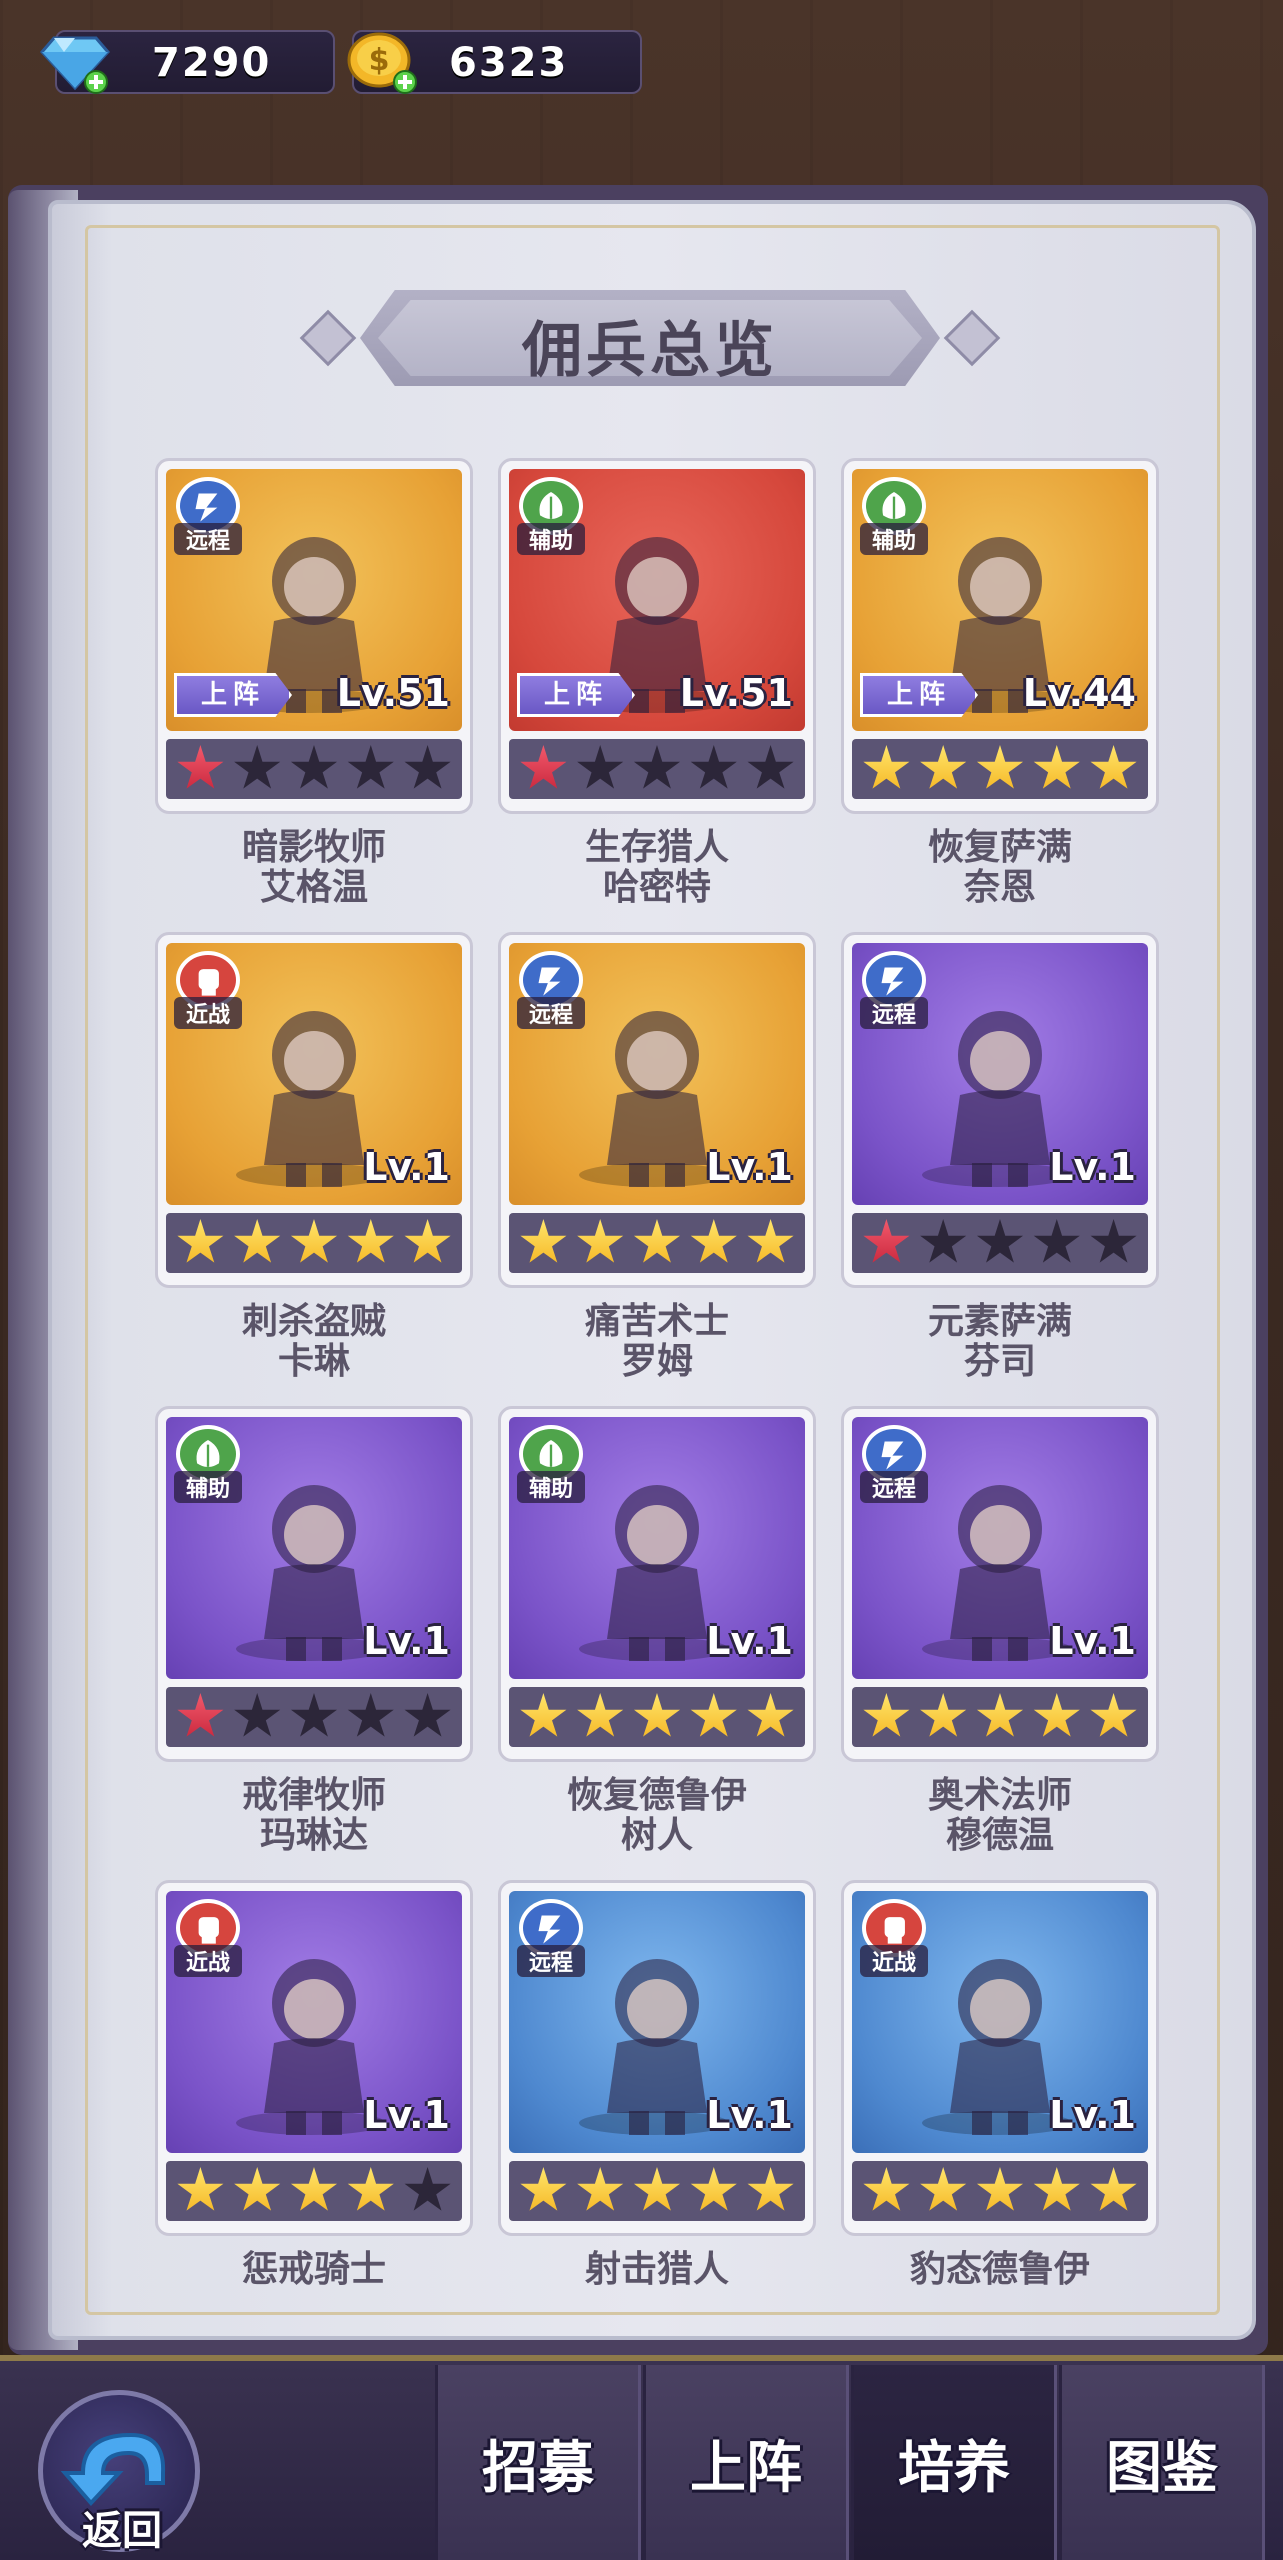 The image size is (1283, 2560). What do you see at coordinates (656, 1361) in the screenshot?
I see `mercenary-nickname: 罗姆` at bounding box center [656, 1361].